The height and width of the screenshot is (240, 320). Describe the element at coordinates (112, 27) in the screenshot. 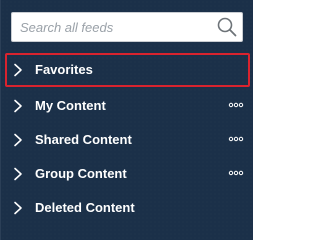

I see `search-input` at that location.